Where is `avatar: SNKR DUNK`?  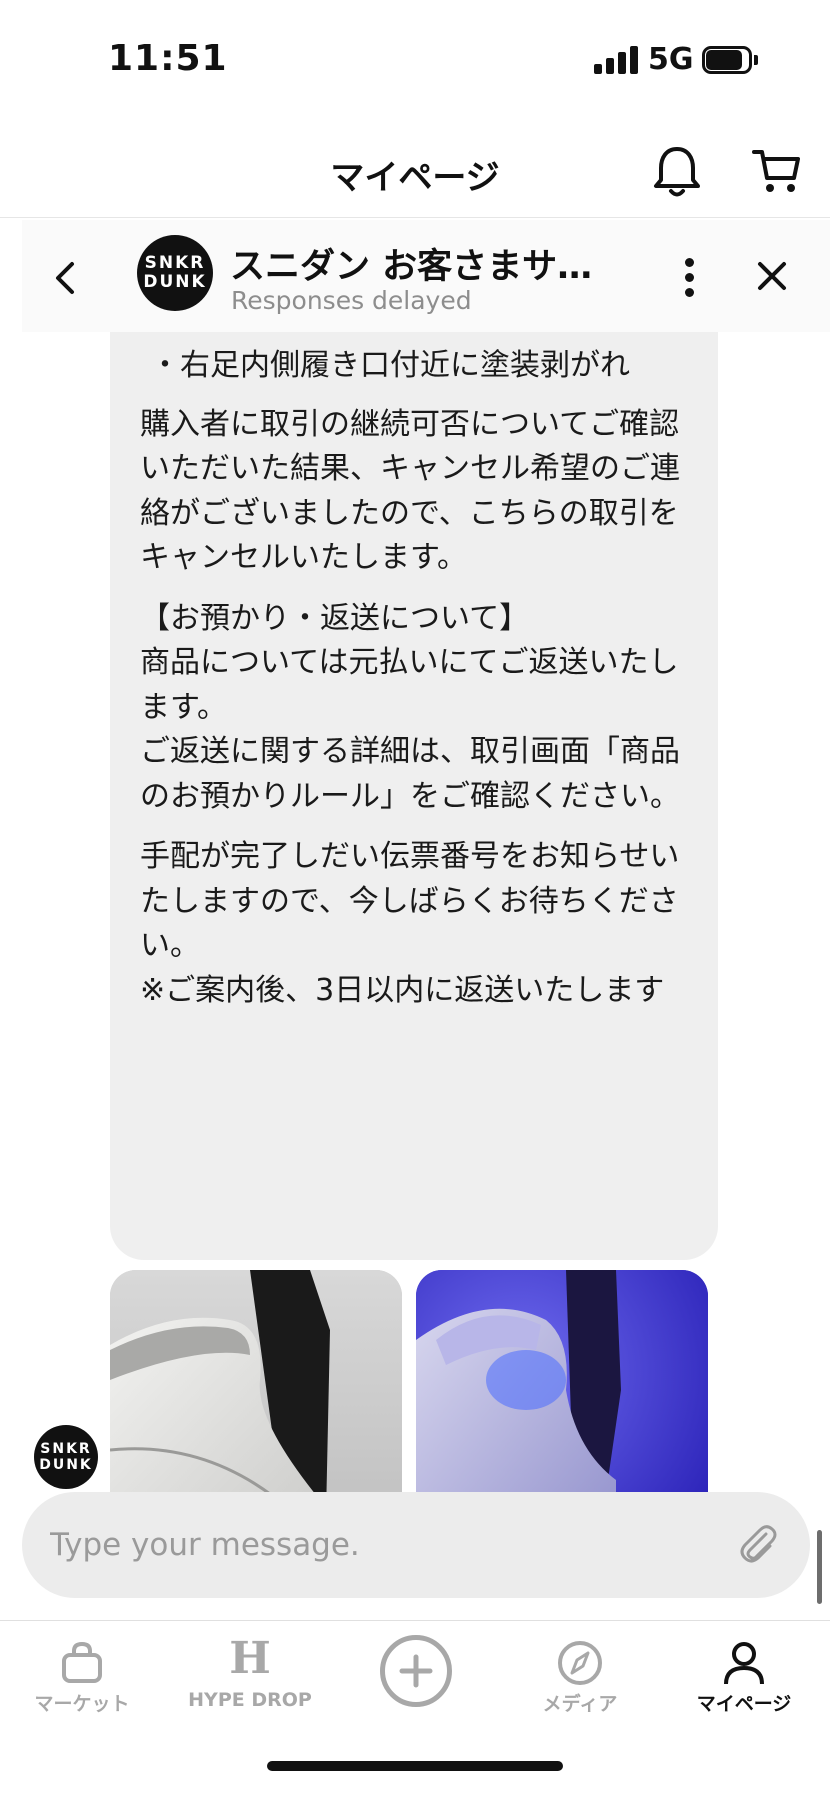 avatar: SNKR DUNK is located at coordinates (175, 273).